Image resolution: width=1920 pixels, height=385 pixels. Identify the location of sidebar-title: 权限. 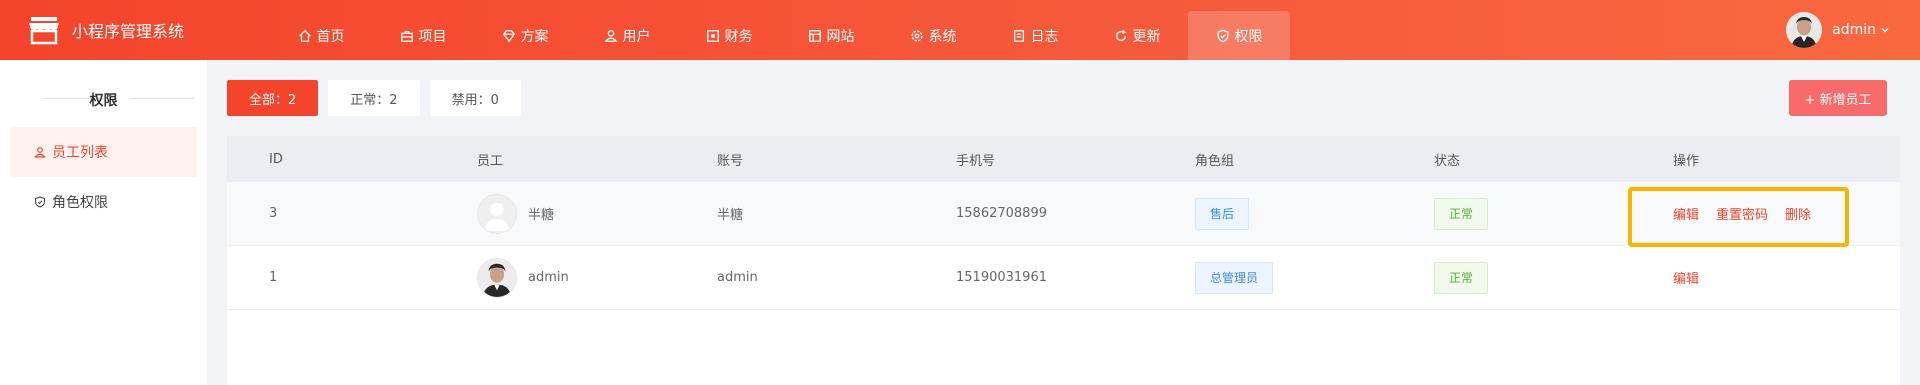
(103, 101).